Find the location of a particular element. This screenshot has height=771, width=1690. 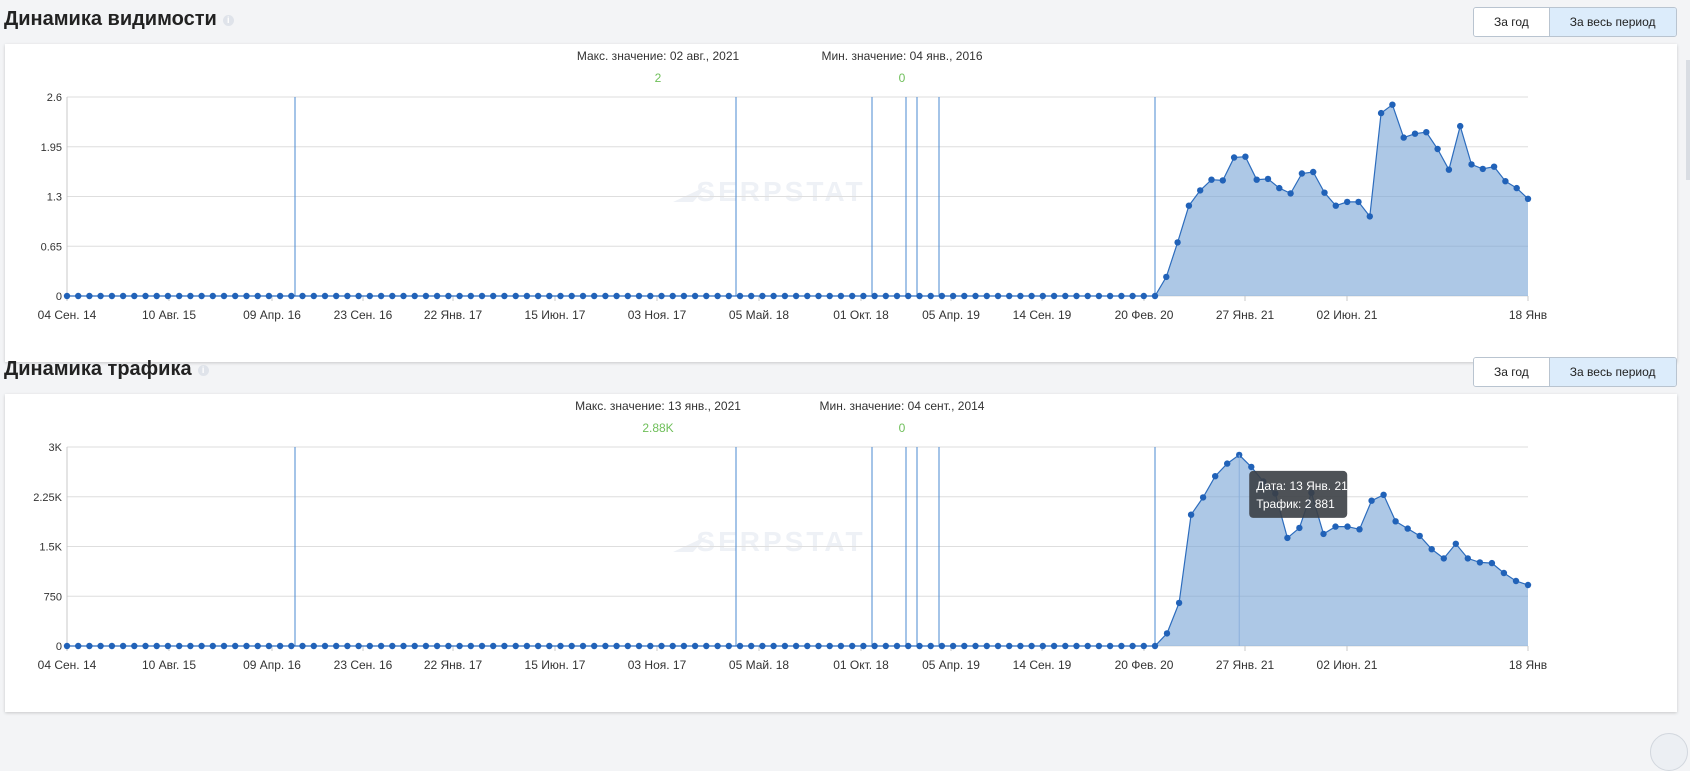

scroll-top-button is located at coordinates (1669, 752).